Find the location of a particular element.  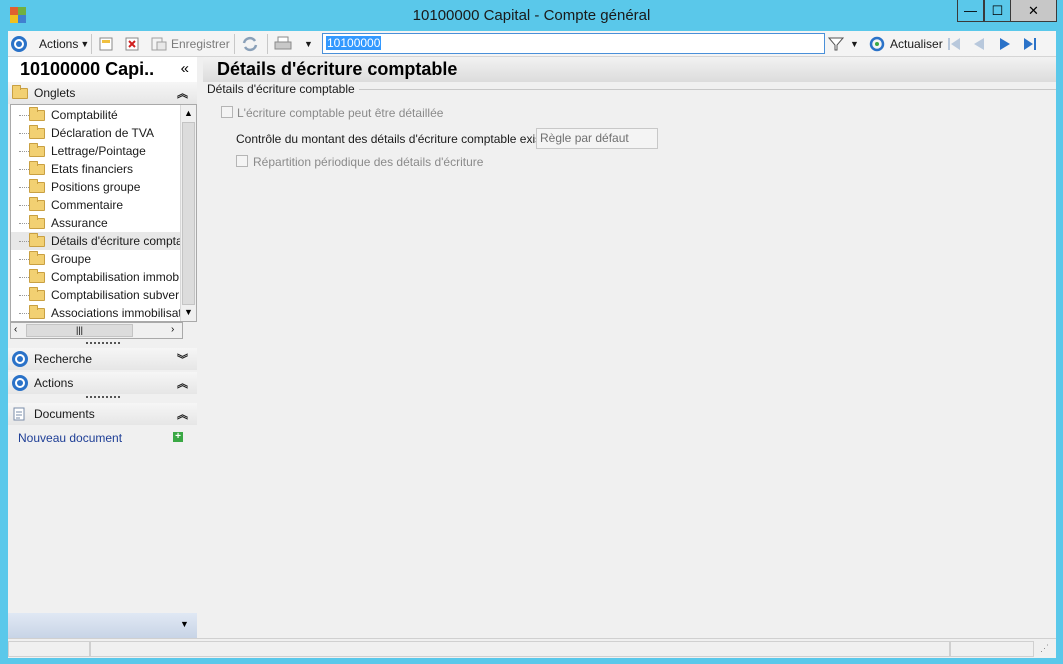

minimize-button: — is located at coordinates (970, 11).